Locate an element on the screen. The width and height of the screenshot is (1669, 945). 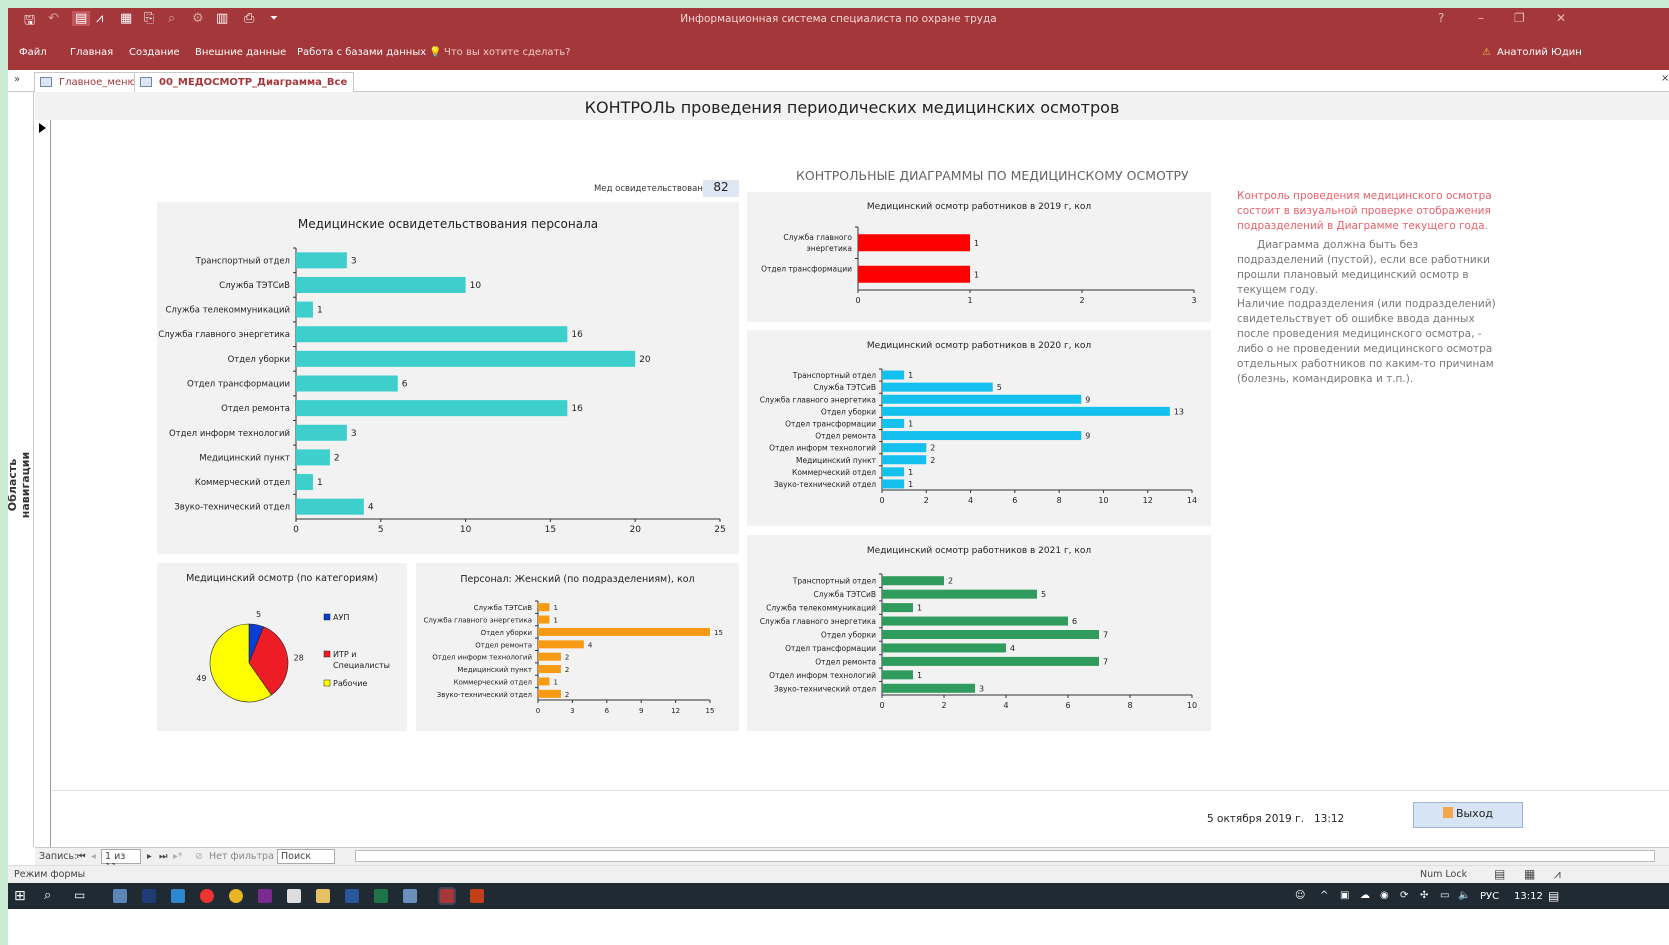
filter-status: Нет фильтра is located at coordinates (241, 856).